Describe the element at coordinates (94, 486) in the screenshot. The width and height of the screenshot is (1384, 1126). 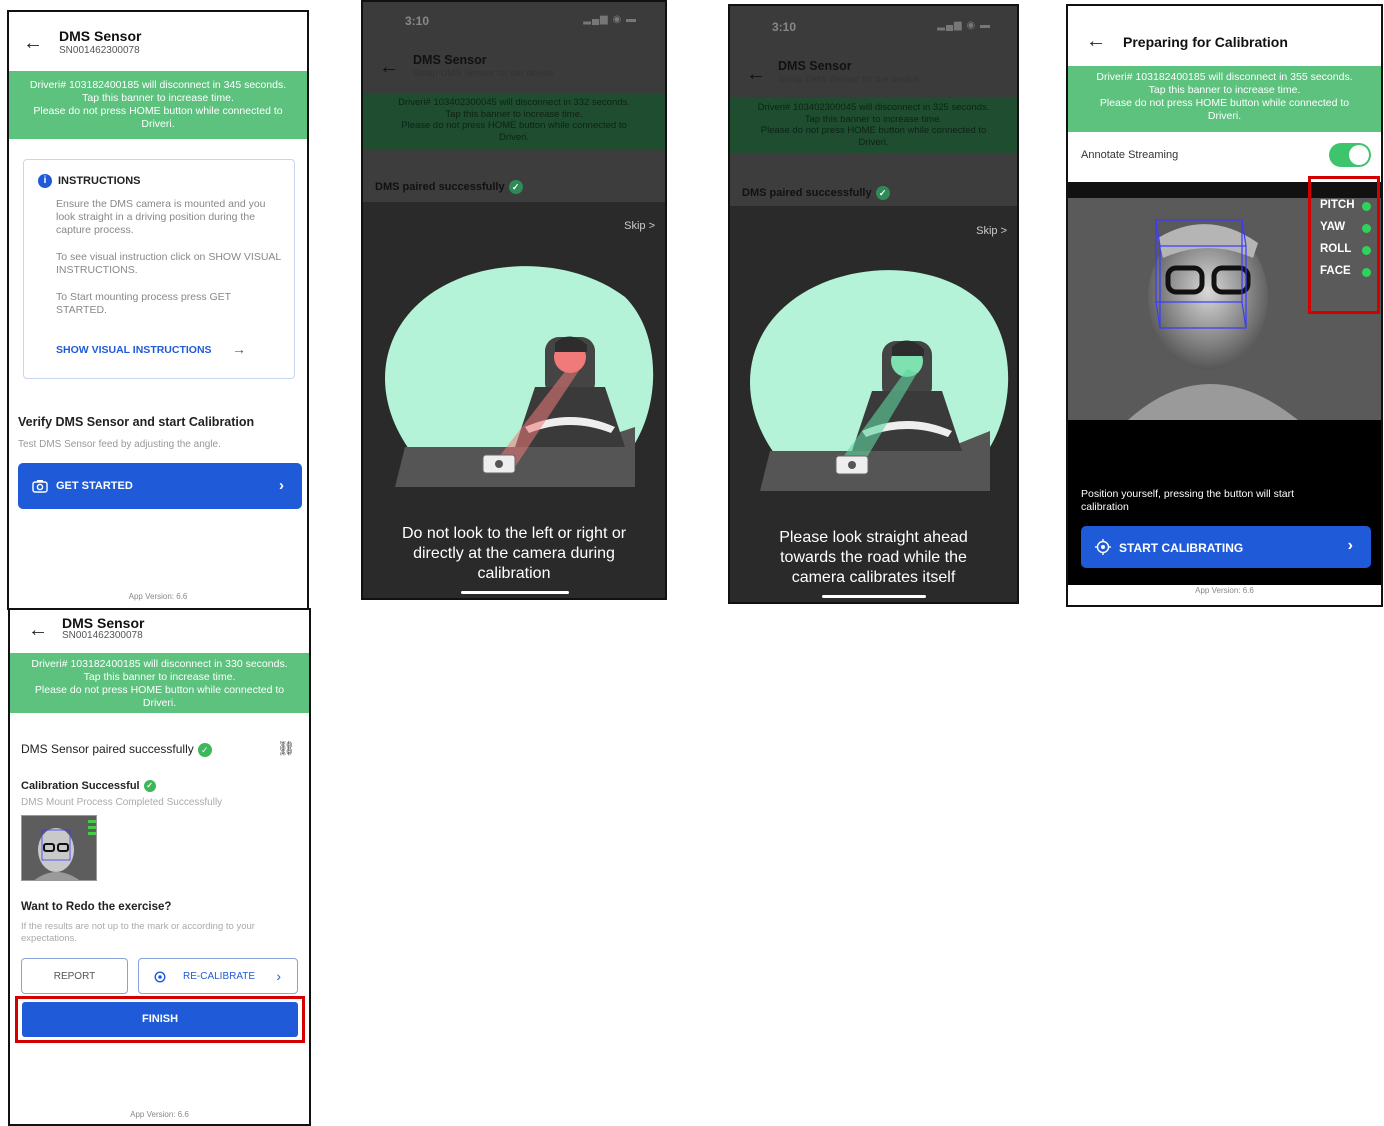
I see `get-started-label: GET STARTED` at that location.